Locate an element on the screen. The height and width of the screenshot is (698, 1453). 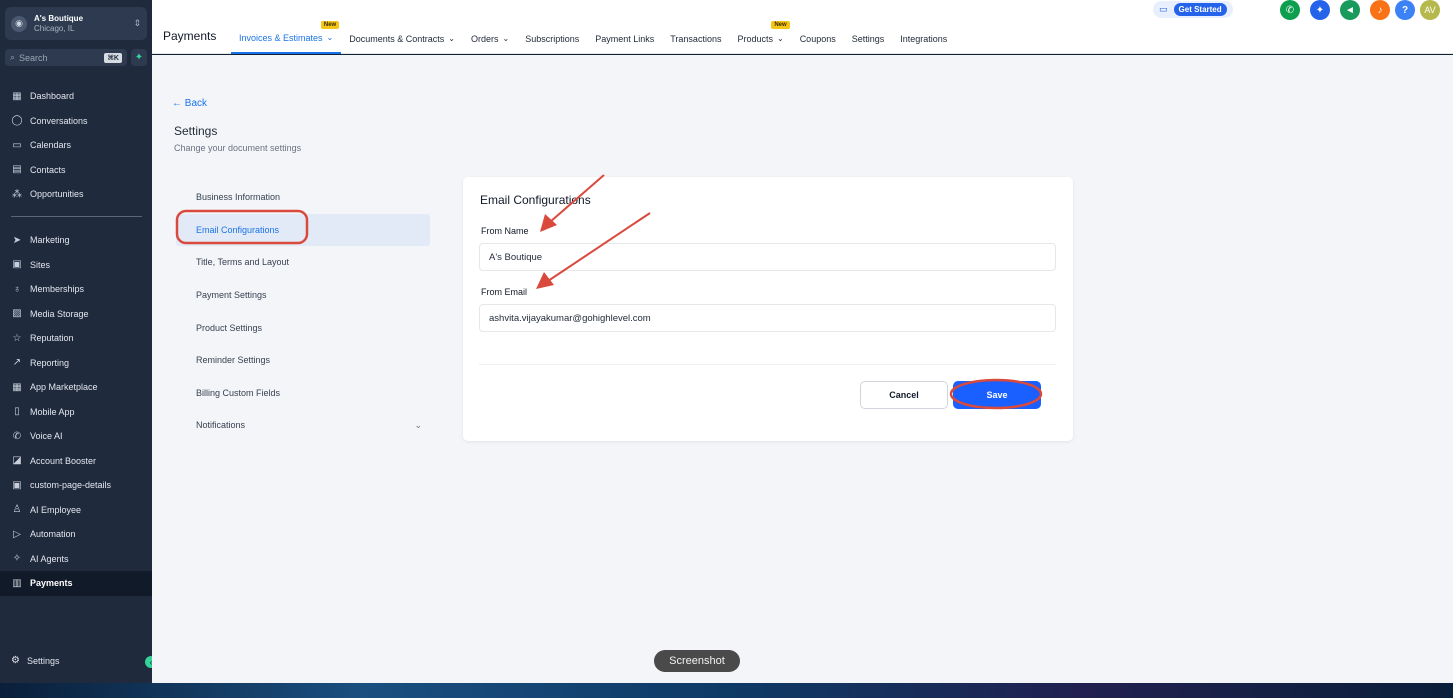
menu-title-terms-layout: Title, Terms and Layout is located at coordinates (303, 262).